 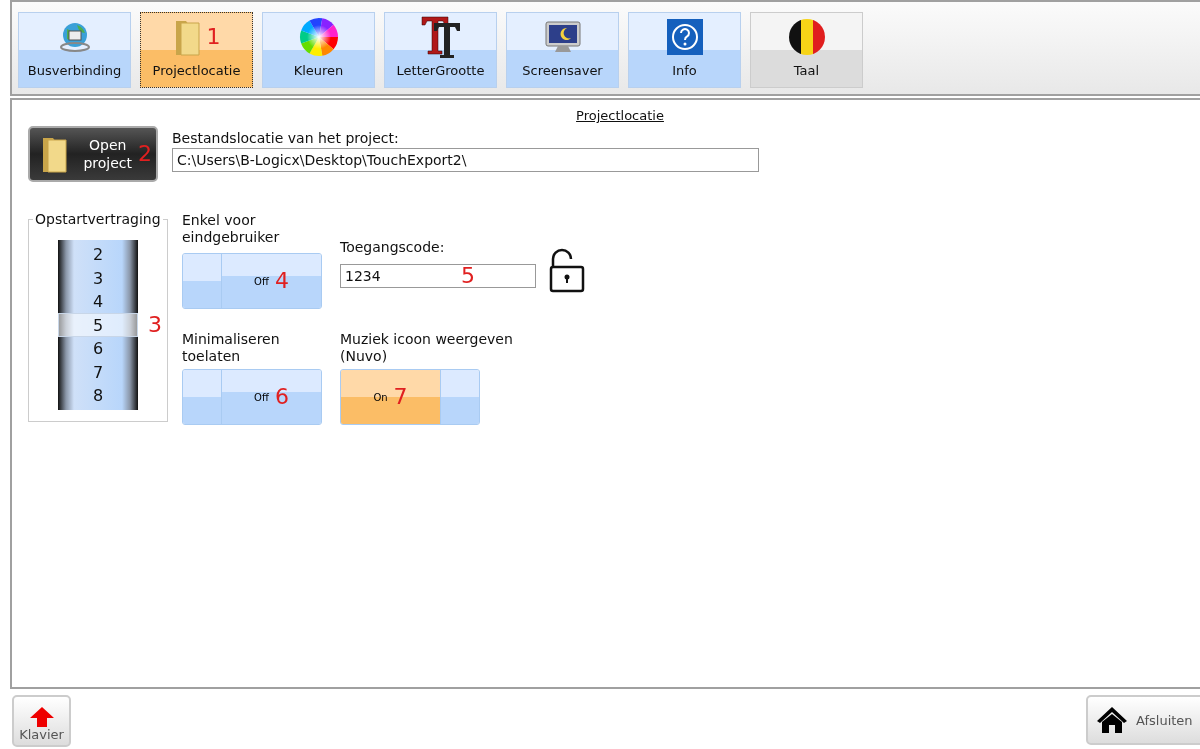 What do you see at coordinates (41, 717) in the screenshot?
I see `up-arrow-icon` at bounding box center [41, 717].